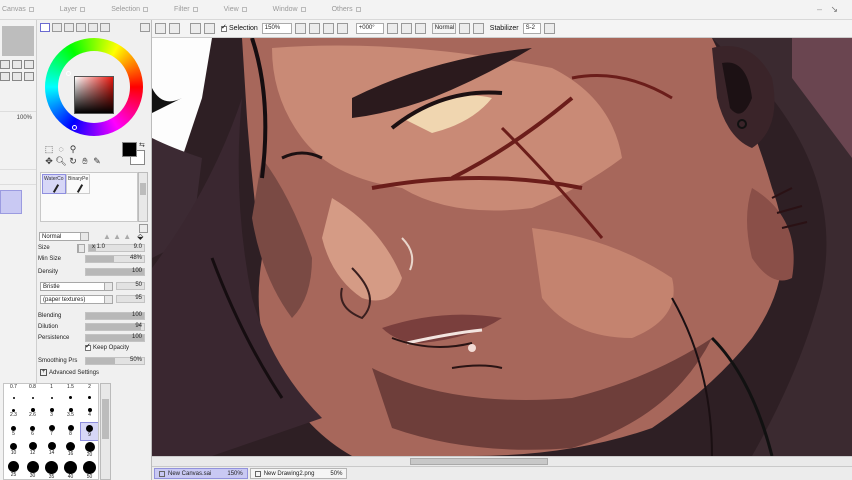 The width and height of the screenshot is (852, 480). Describe the element at coordinates (13, 450) in the screenshot. I see `brush-size-option: 10` at that location.